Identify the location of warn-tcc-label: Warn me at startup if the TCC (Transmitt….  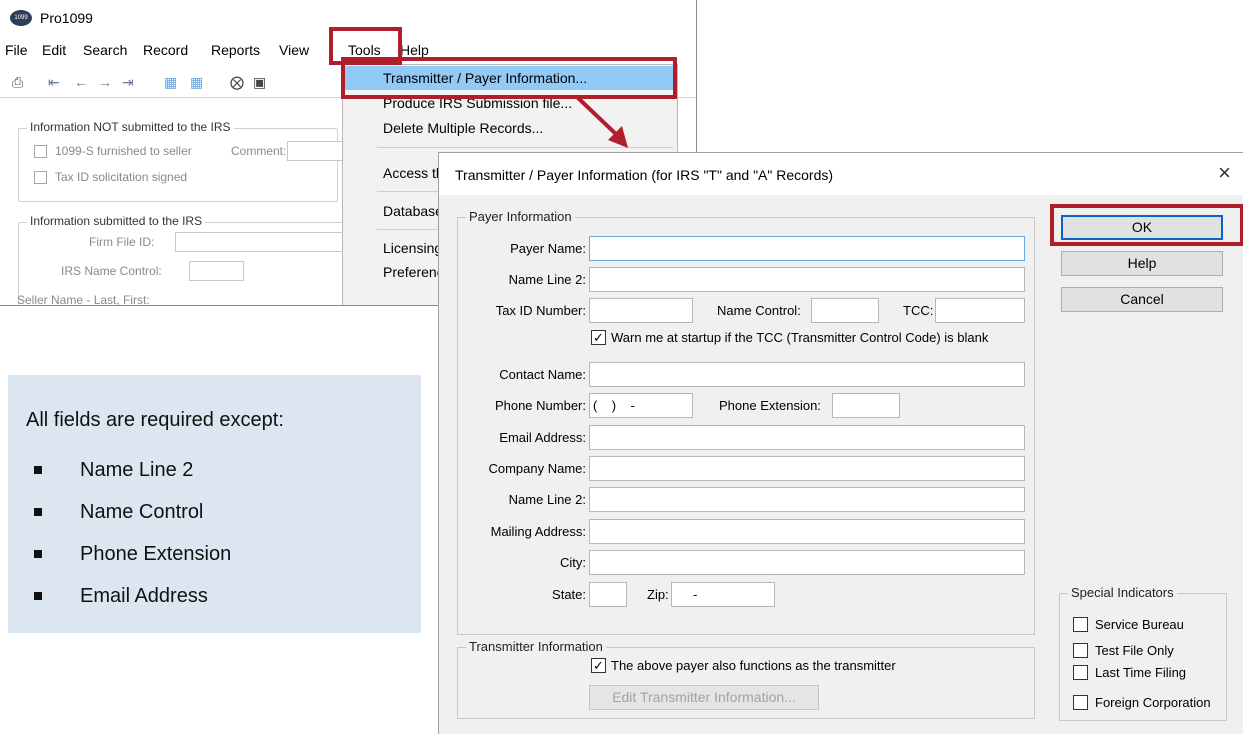
(800, 337).